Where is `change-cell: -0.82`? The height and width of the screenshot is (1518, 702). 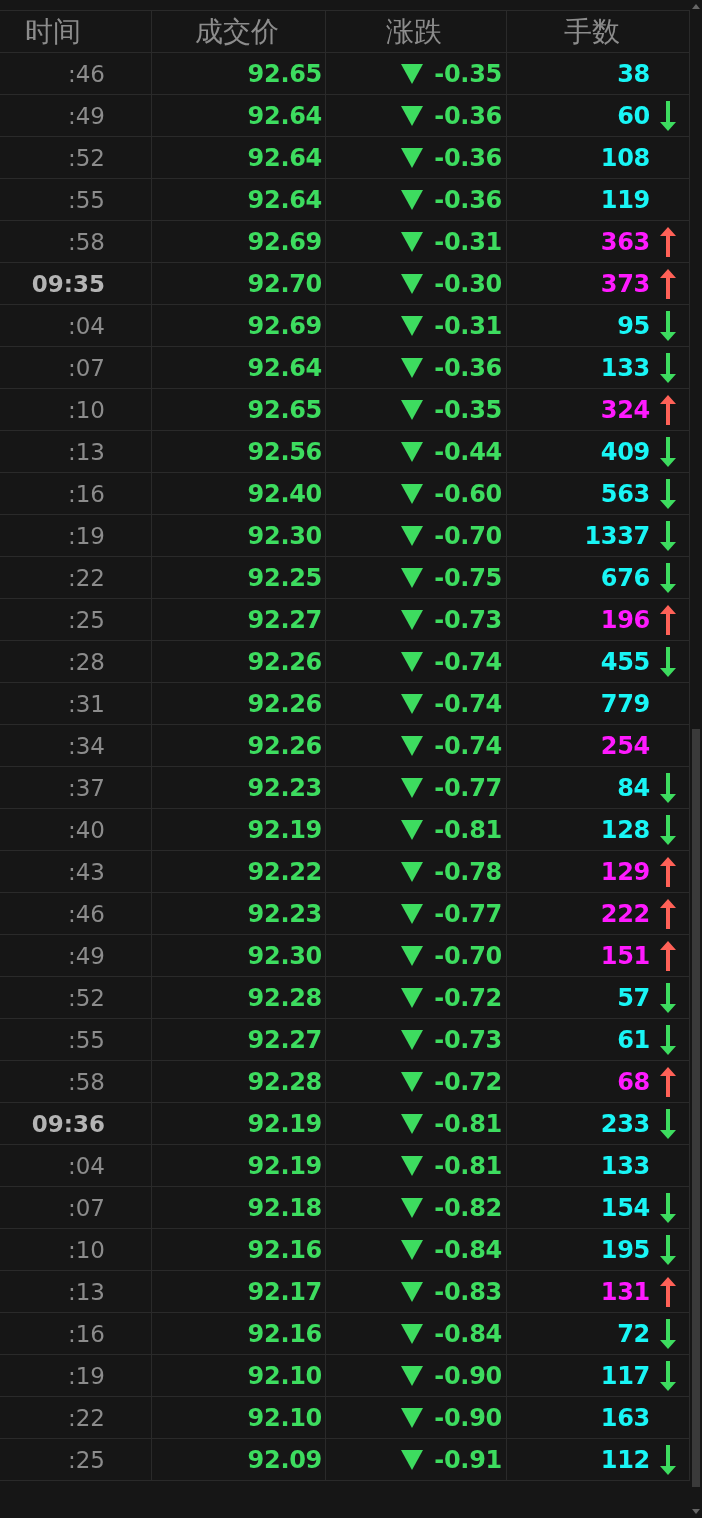
change-cell: -0.82 is located at coordinates (468, 1207).